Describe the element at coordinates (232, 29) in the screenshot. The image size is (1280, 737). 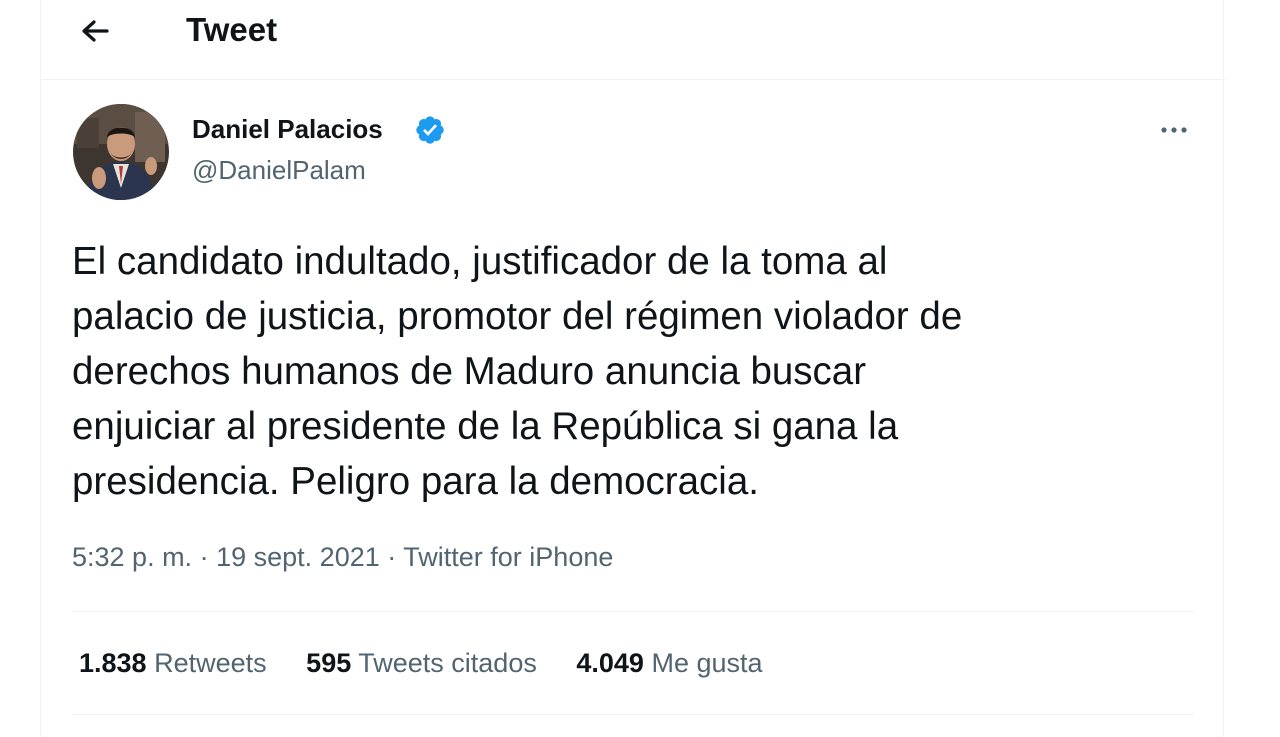
I see `page-title: Tweet` at that location.